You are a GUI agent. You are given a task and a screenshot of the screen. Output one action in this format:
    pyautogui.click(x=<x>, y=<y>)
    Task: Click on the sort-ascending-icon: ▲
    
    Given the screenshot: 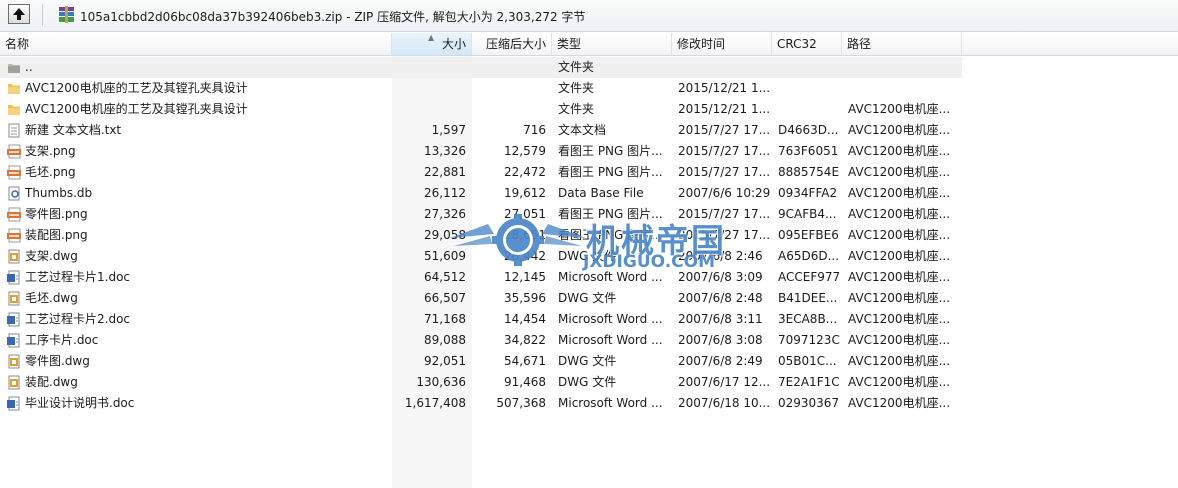 What is the action you would take?
    pyautogui.click(x=431, y=37)
    